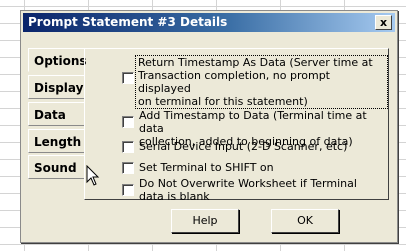 The height and width of the screenshot is (251, 406). Describe the element at coordinates (58, 60) in the screenshot. I see `tab-options: Options` at that location.